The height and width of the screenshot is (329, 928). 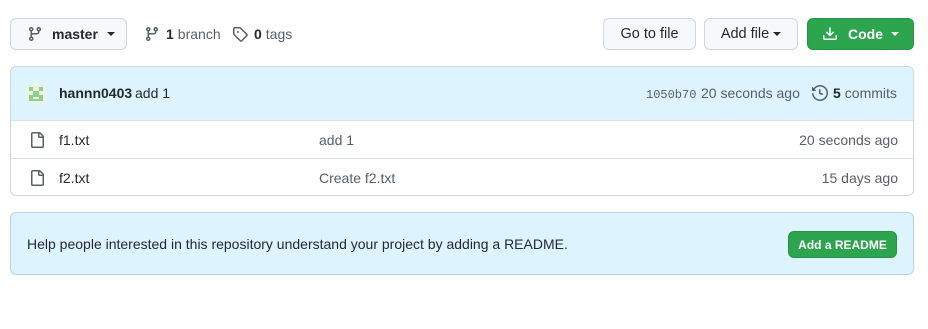 I want to click on branches-word: branch, so click(x=199, y=34).